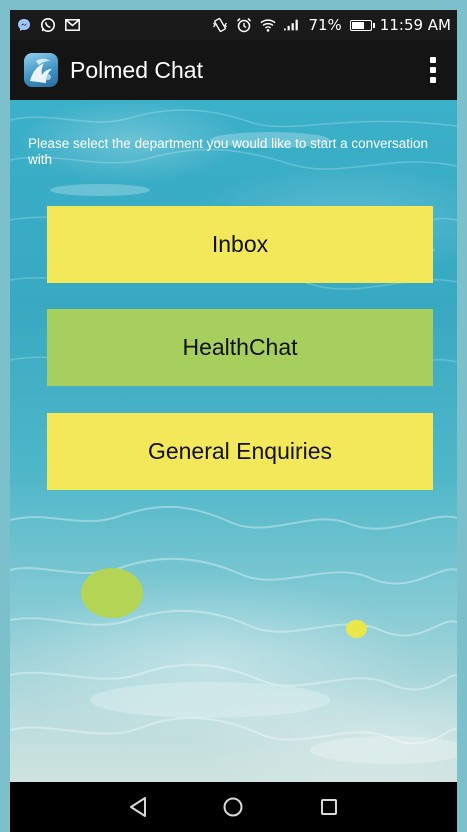 The width and height of the screenshot is (467, 832). What do you see at coordinates (41, 70) in the screenshot?
I see `app-logo-icon` at bounding box center [41, 70].